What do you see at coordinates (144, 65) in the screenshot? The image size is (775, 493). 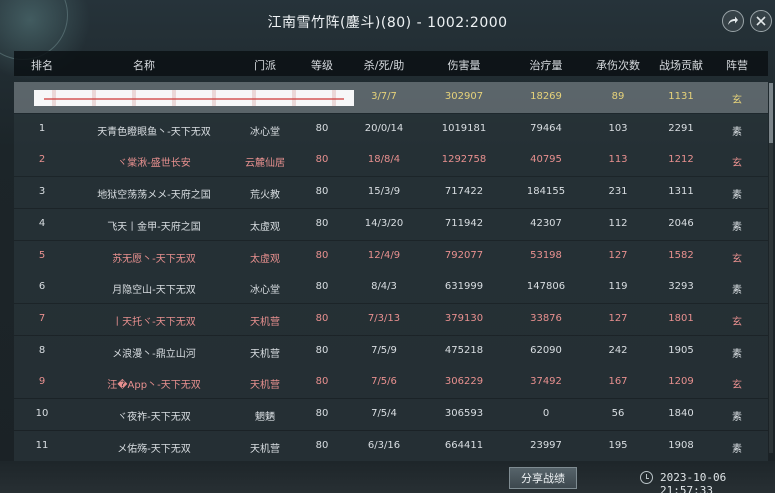 I see `col-name: 名称` at bounding box center [144, 65].